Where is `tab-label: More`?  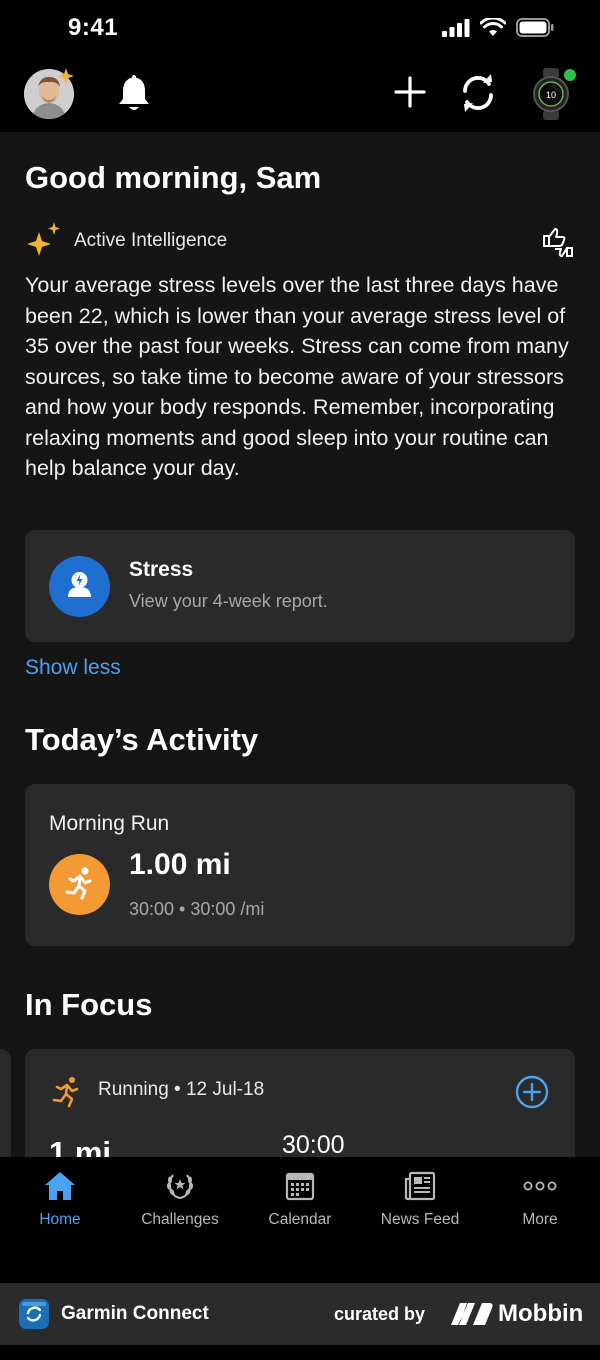
tab-label: More is located at coordinates (540, 1219).